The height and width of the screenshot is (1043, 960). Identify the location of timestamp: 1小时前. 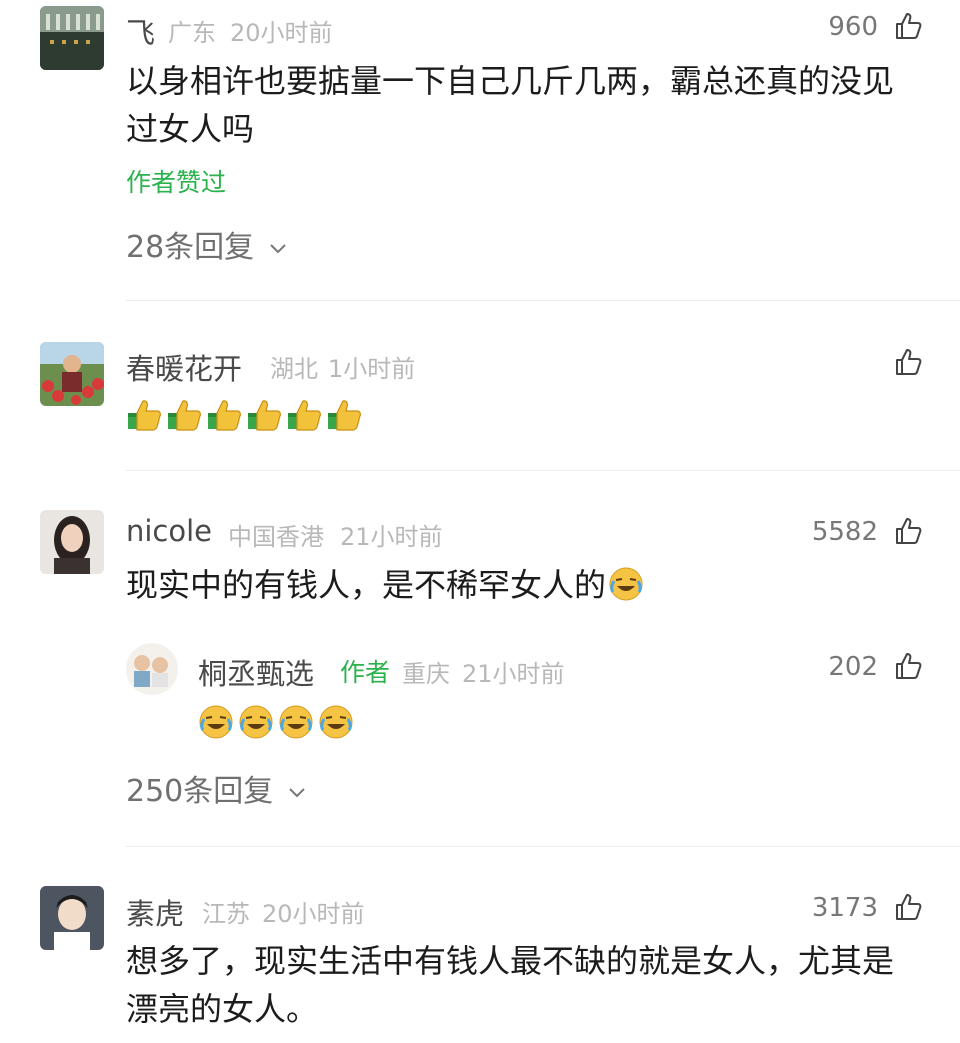
(372, 369).